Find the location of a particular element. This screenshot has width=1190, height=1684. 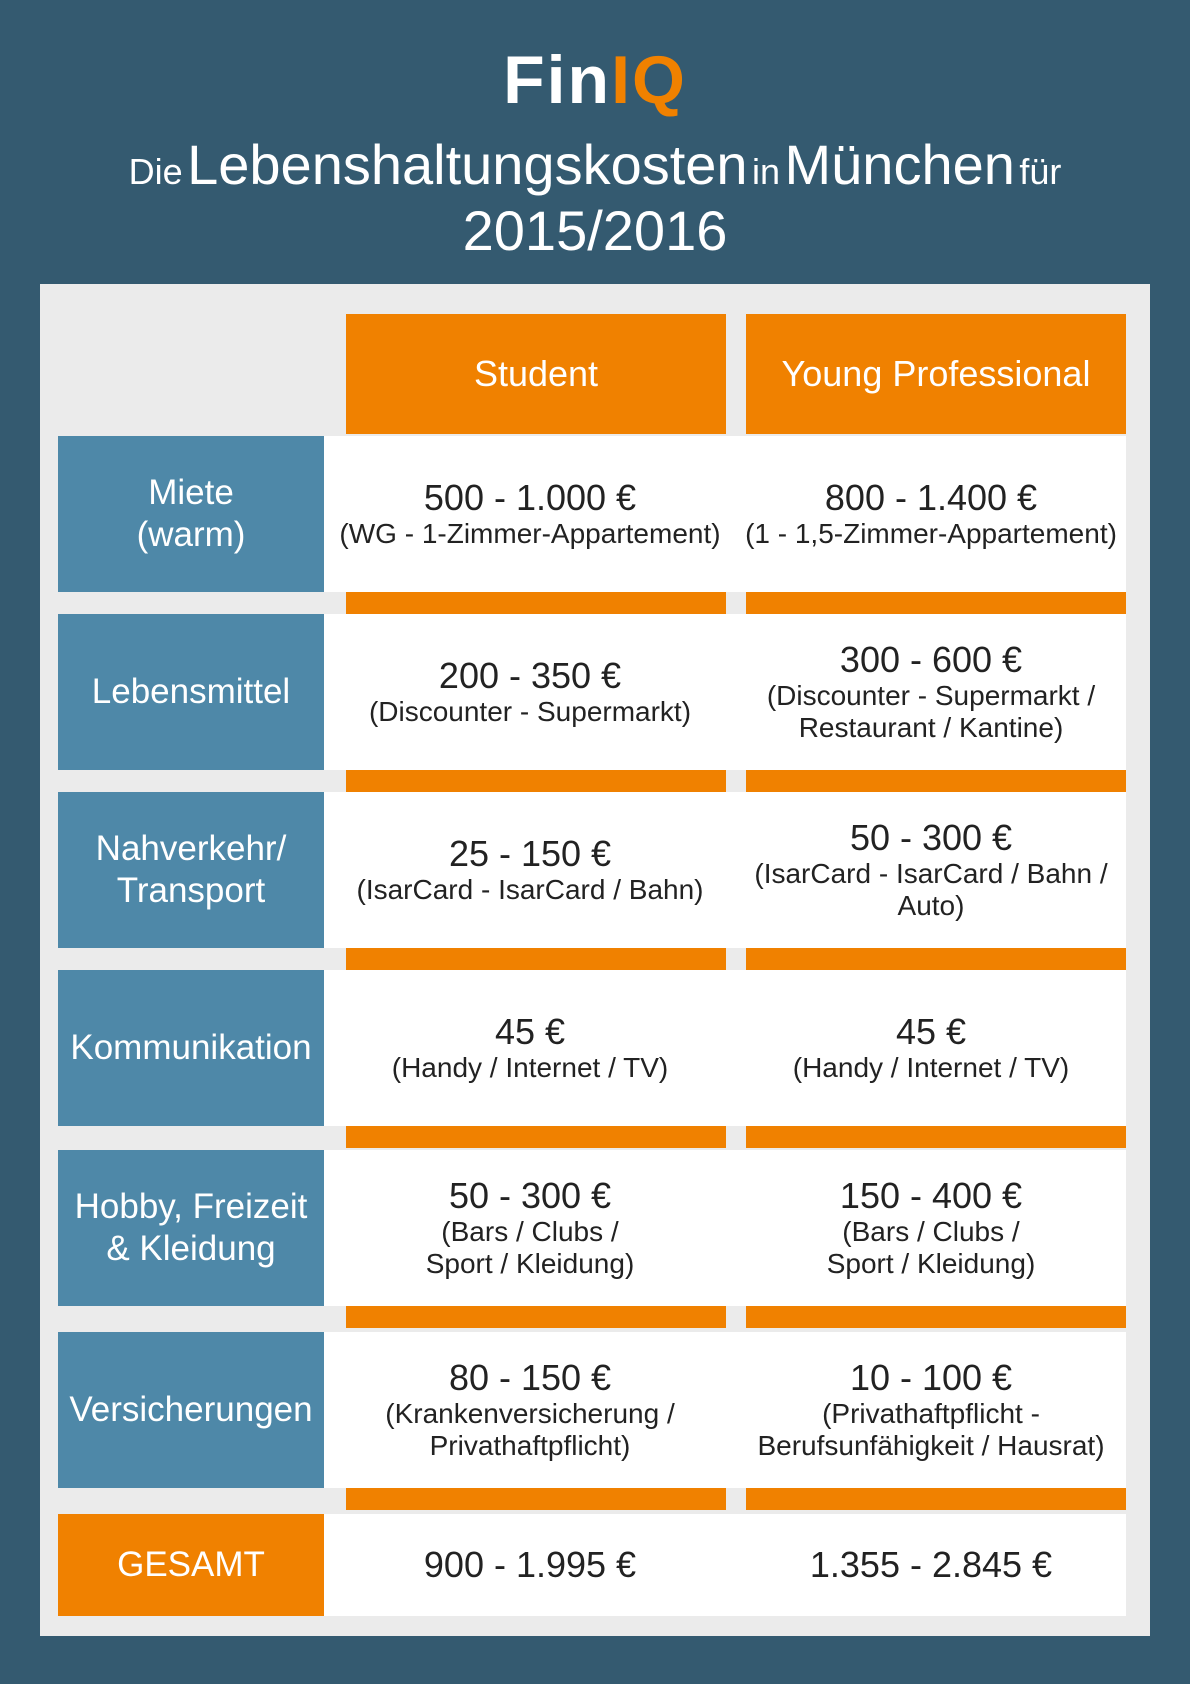

cell-kommunikation-student: 45 € (Handy / Internet / TV) is located at coordinates (530, 1048).